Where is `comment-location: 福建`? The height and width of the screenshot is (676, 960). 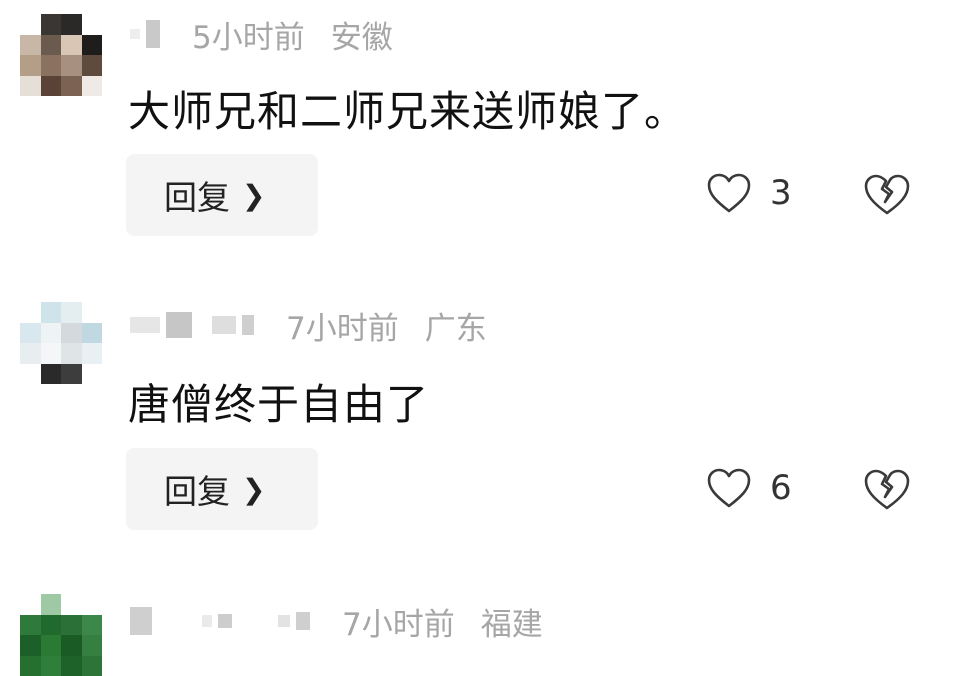
comment-location: 福建 is located at coordinates (511, 624).